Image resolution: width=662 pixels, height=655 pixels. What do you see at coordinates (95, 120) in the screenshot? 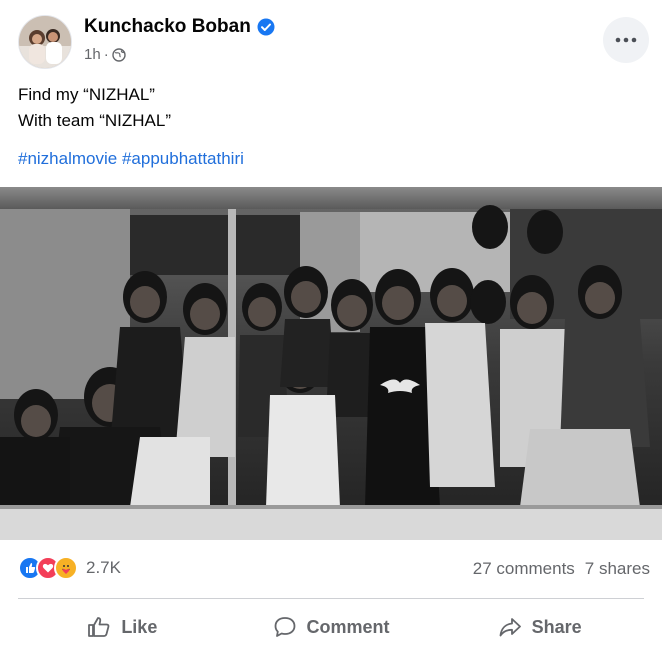
I see `caption-line-2: With team “NIZHAL”` at bounding box center [95, 120].